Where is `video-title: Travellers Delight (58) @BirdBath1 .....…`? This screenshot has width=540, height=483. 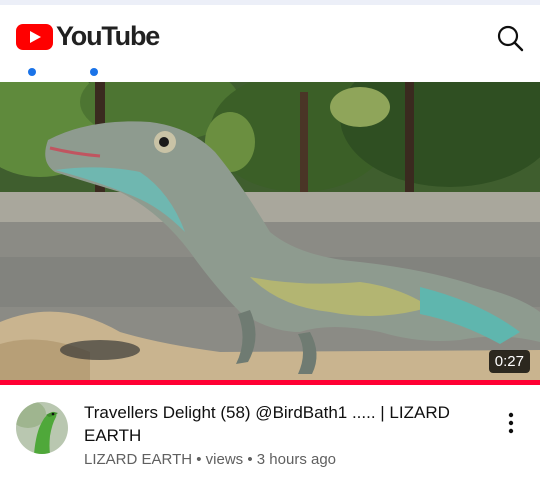
video-title: Travellers Delight (58) @BirdBath1 .....… is located at coordinates (284, 424).